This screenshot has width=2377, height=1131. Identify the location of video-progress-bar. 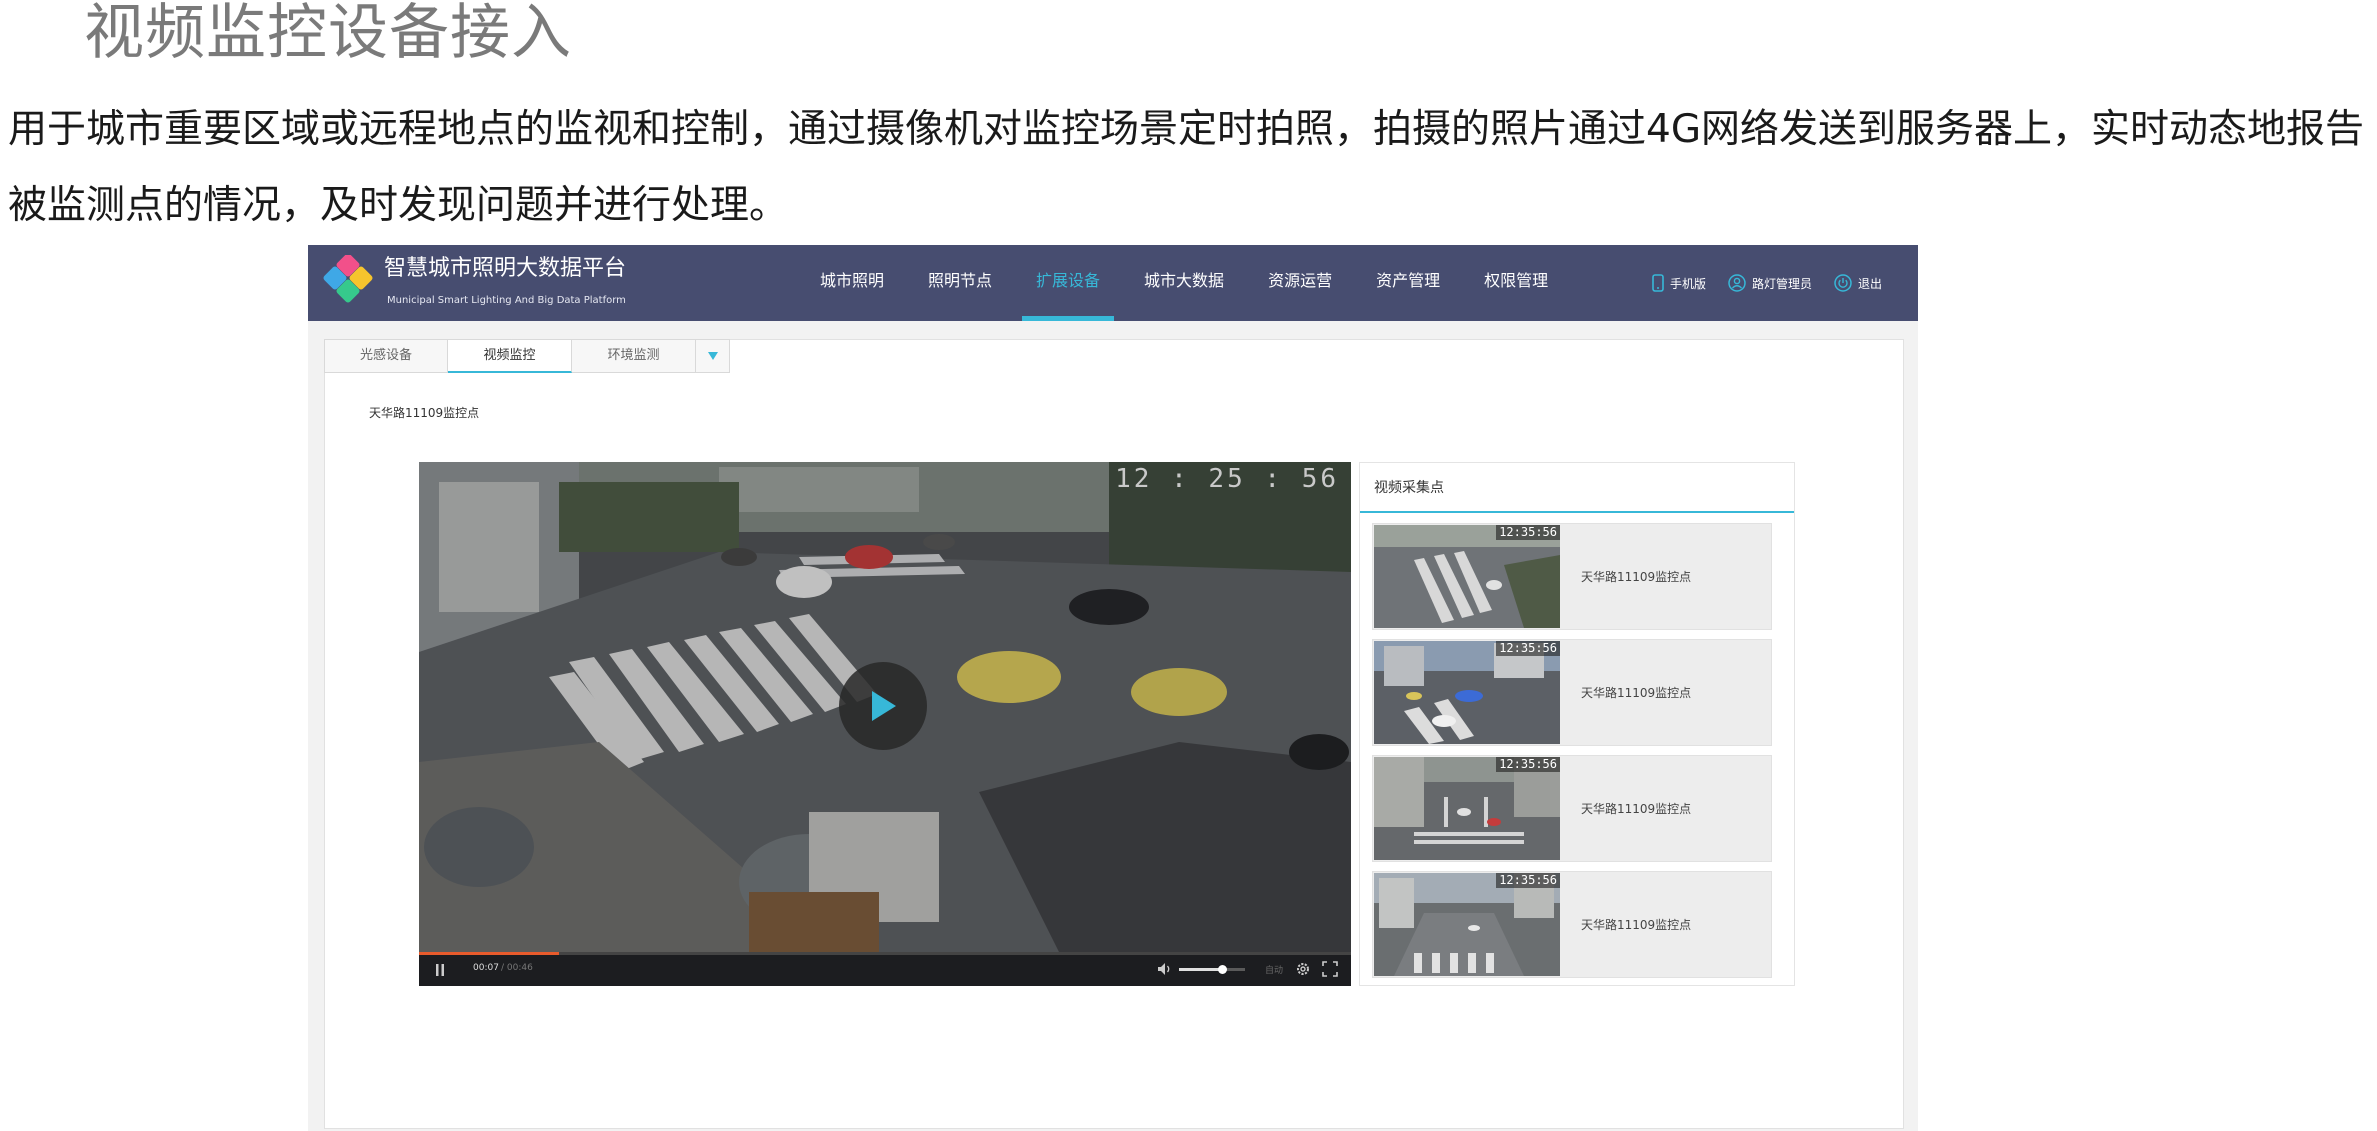
(885, 953).